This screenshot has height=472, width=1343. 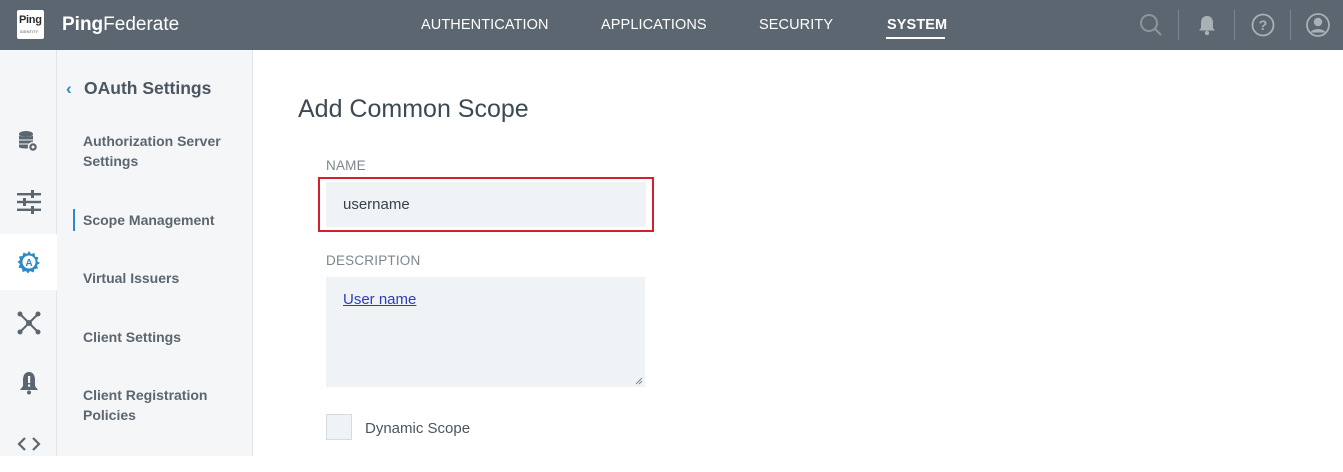 I want to click on user-icon, so click(x=1318, y=25).